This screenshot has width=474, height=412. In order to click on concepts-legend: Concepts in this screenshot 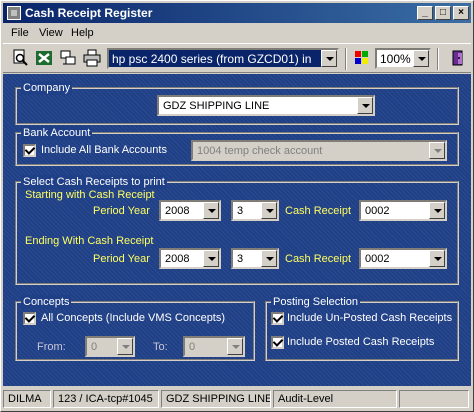, I will do `click(46, 302)`.